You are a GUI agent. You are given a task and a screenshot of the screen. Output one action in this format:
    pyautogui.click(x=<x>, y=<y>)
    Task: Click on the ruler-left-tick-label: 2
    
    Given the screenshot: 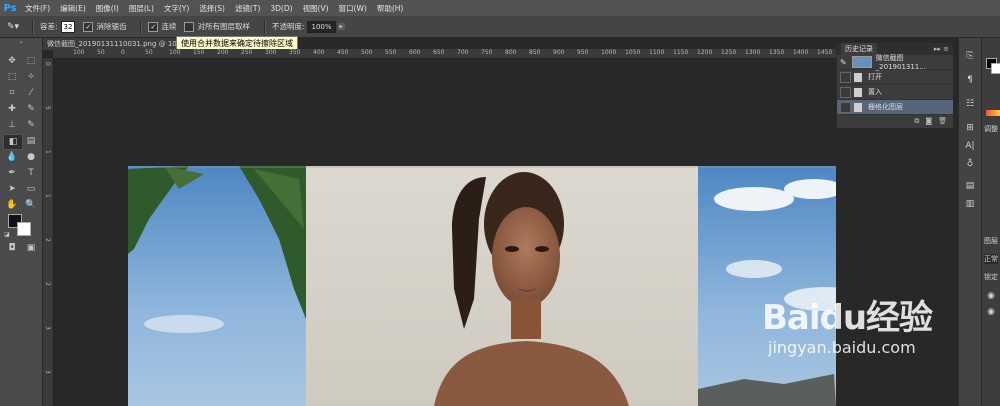 What is the action you would take?
    pyautogui.click(x=47, y=240)
    